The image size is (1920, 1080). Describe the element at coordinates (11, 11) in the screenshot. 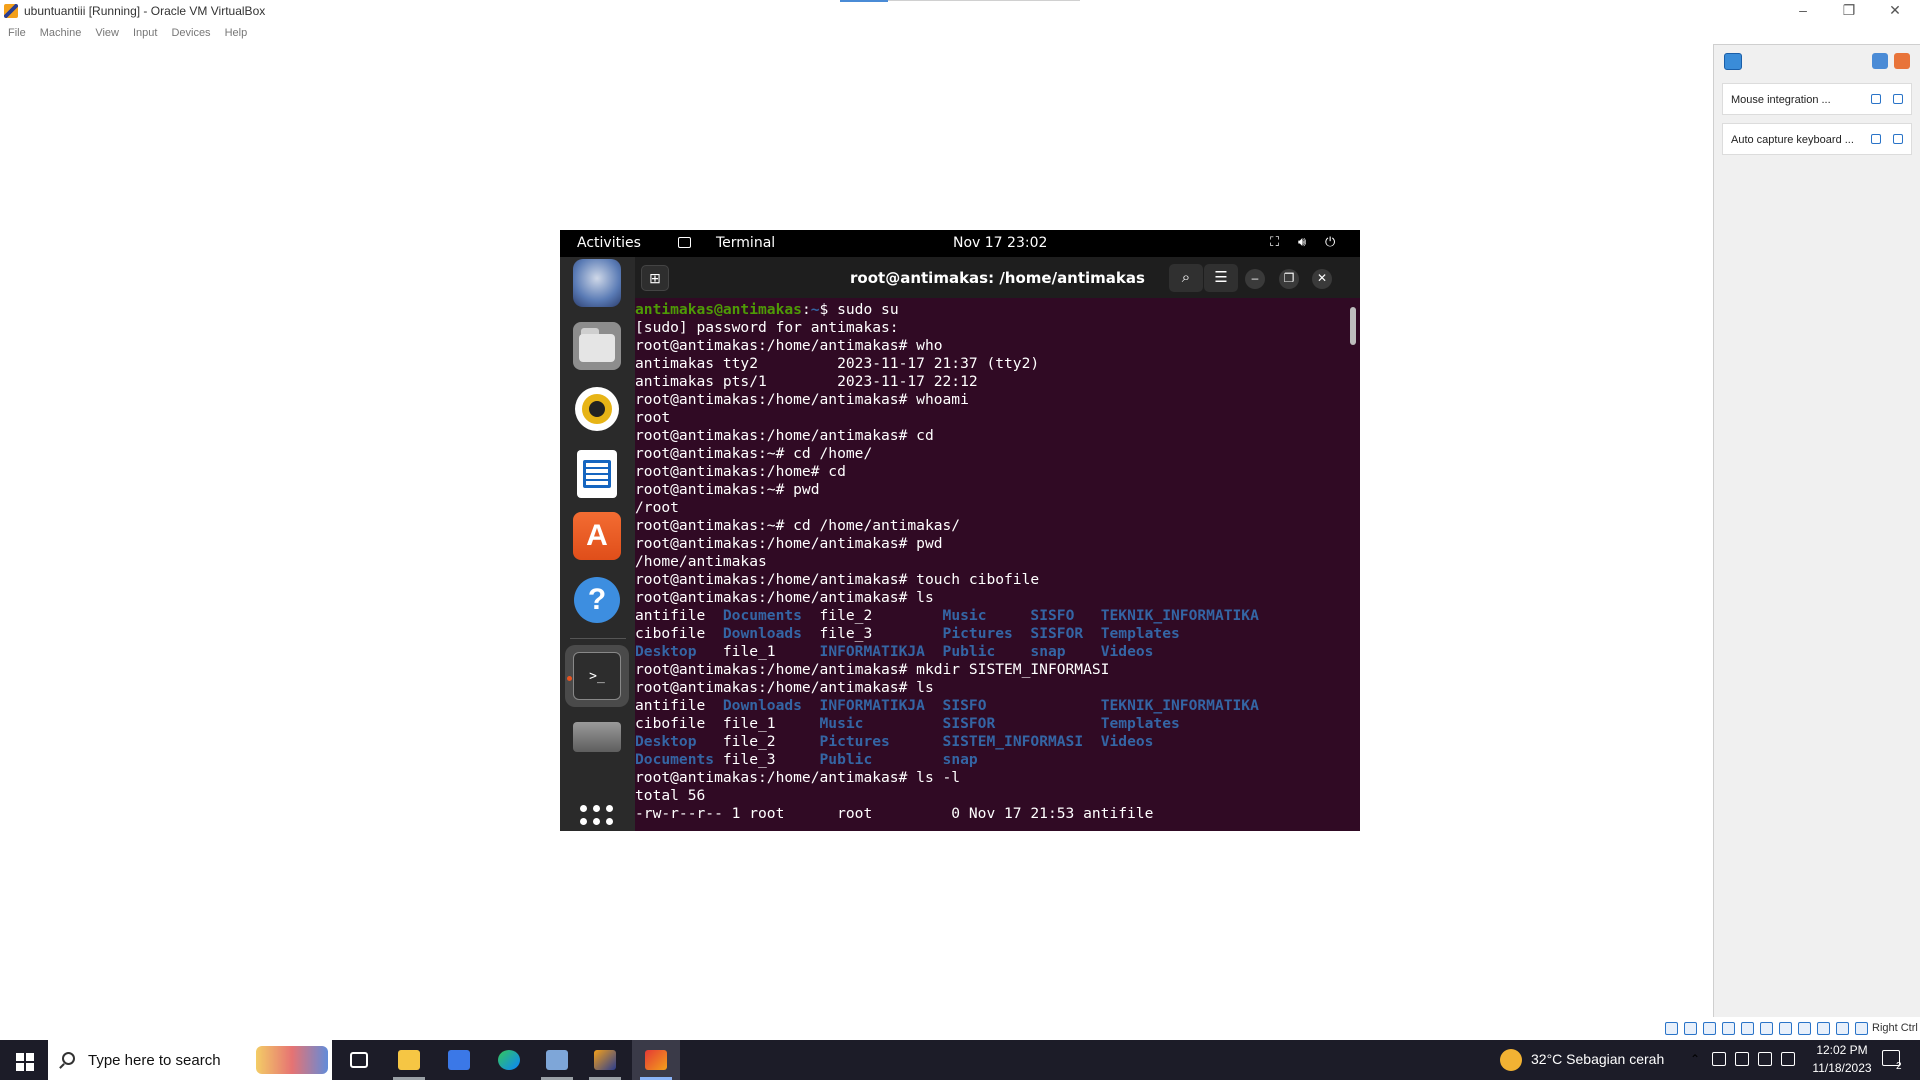

I see `virtualbox-logo-icon` at that location.